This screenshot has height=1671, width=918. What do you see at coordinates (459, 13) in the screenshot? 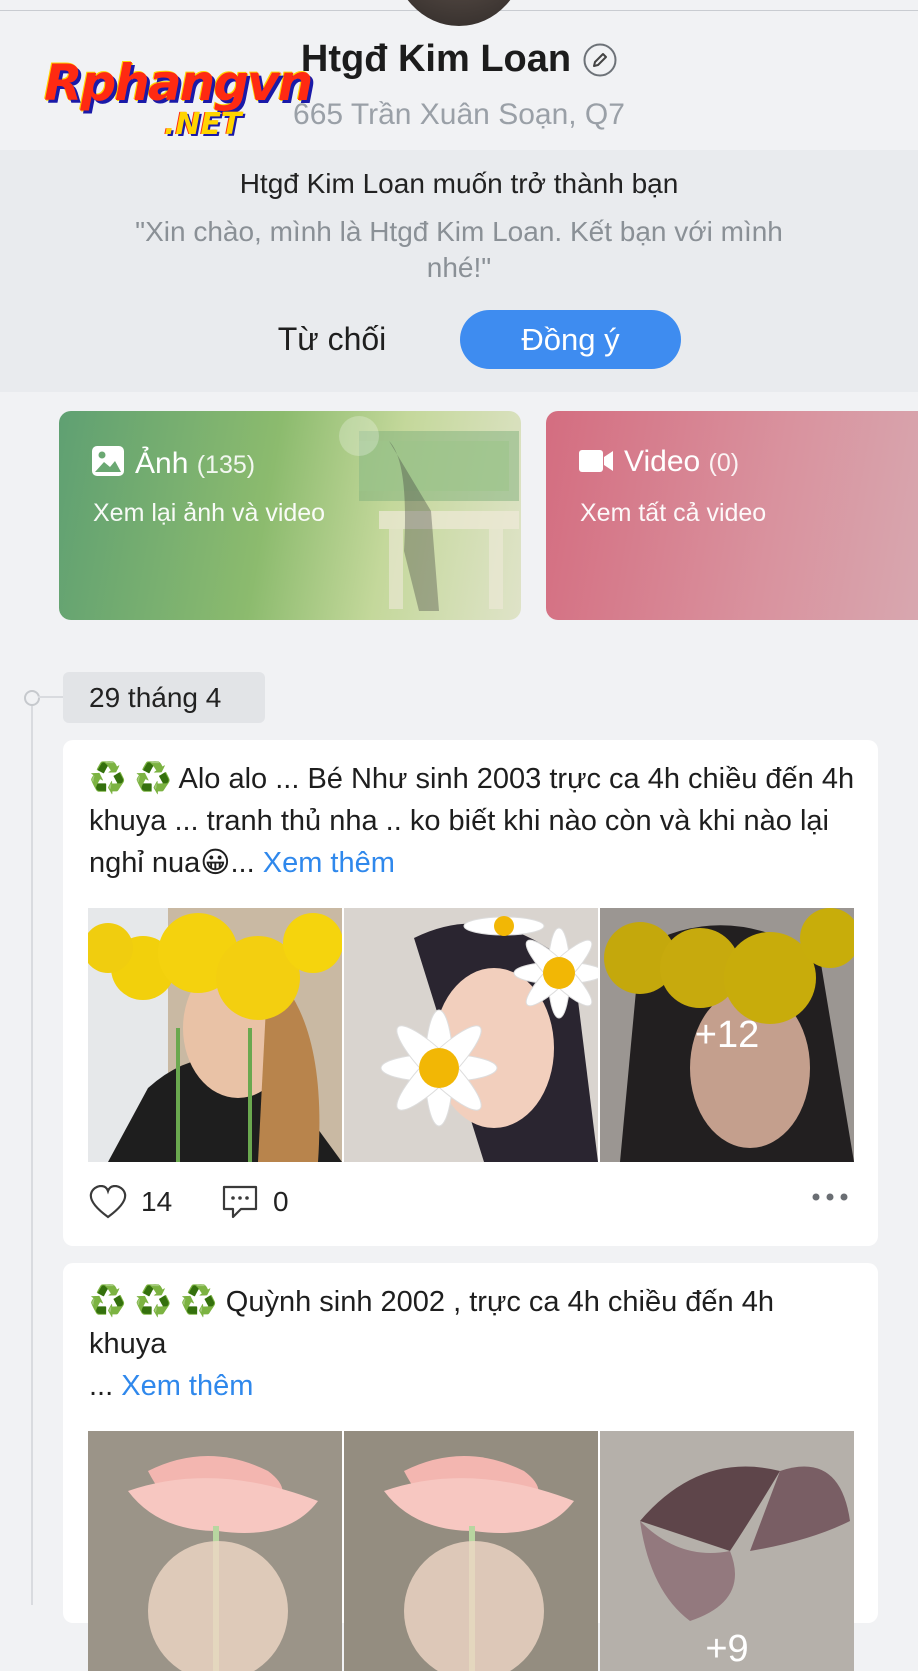
I see `profile-avatar` at bounding box center [459, 13].